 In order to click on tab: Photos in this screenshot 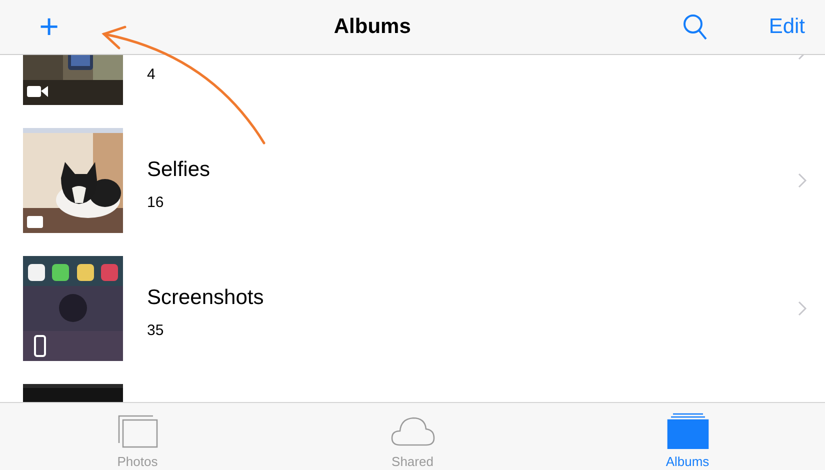, I will do `click(137, 436)`.